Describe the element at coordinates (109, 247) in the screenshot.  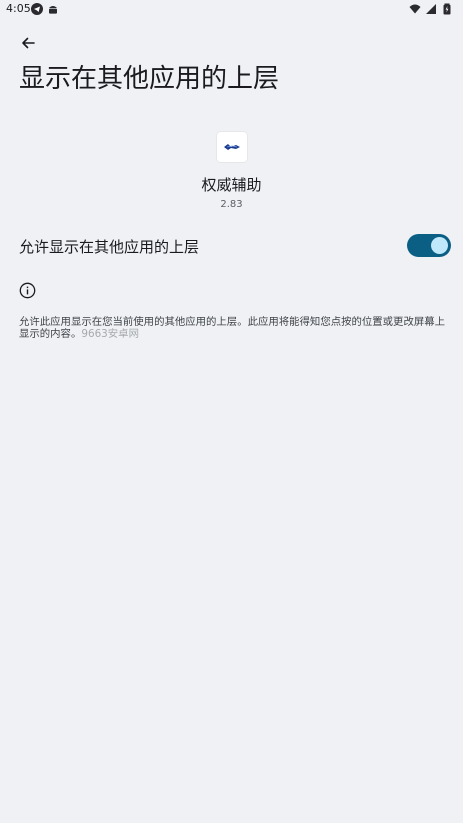
I see `allow-overlay-label: 允许显示在其他应用的上层` at that location.